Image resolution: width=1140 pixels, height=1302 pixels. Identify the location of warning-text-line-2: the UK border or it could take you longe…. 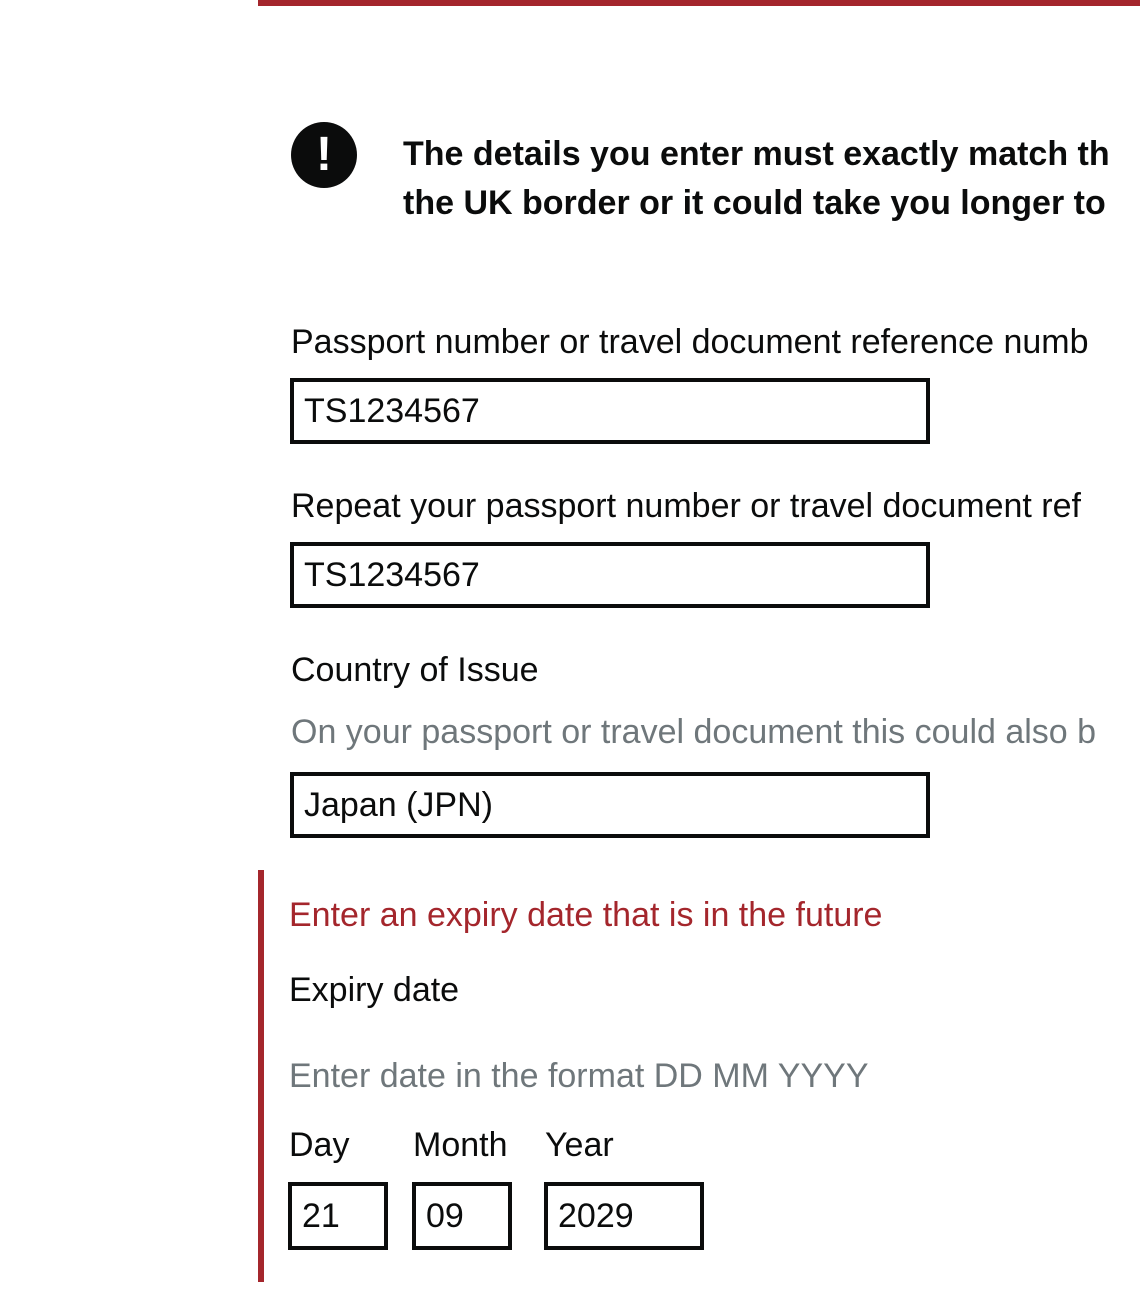
(754, 203).